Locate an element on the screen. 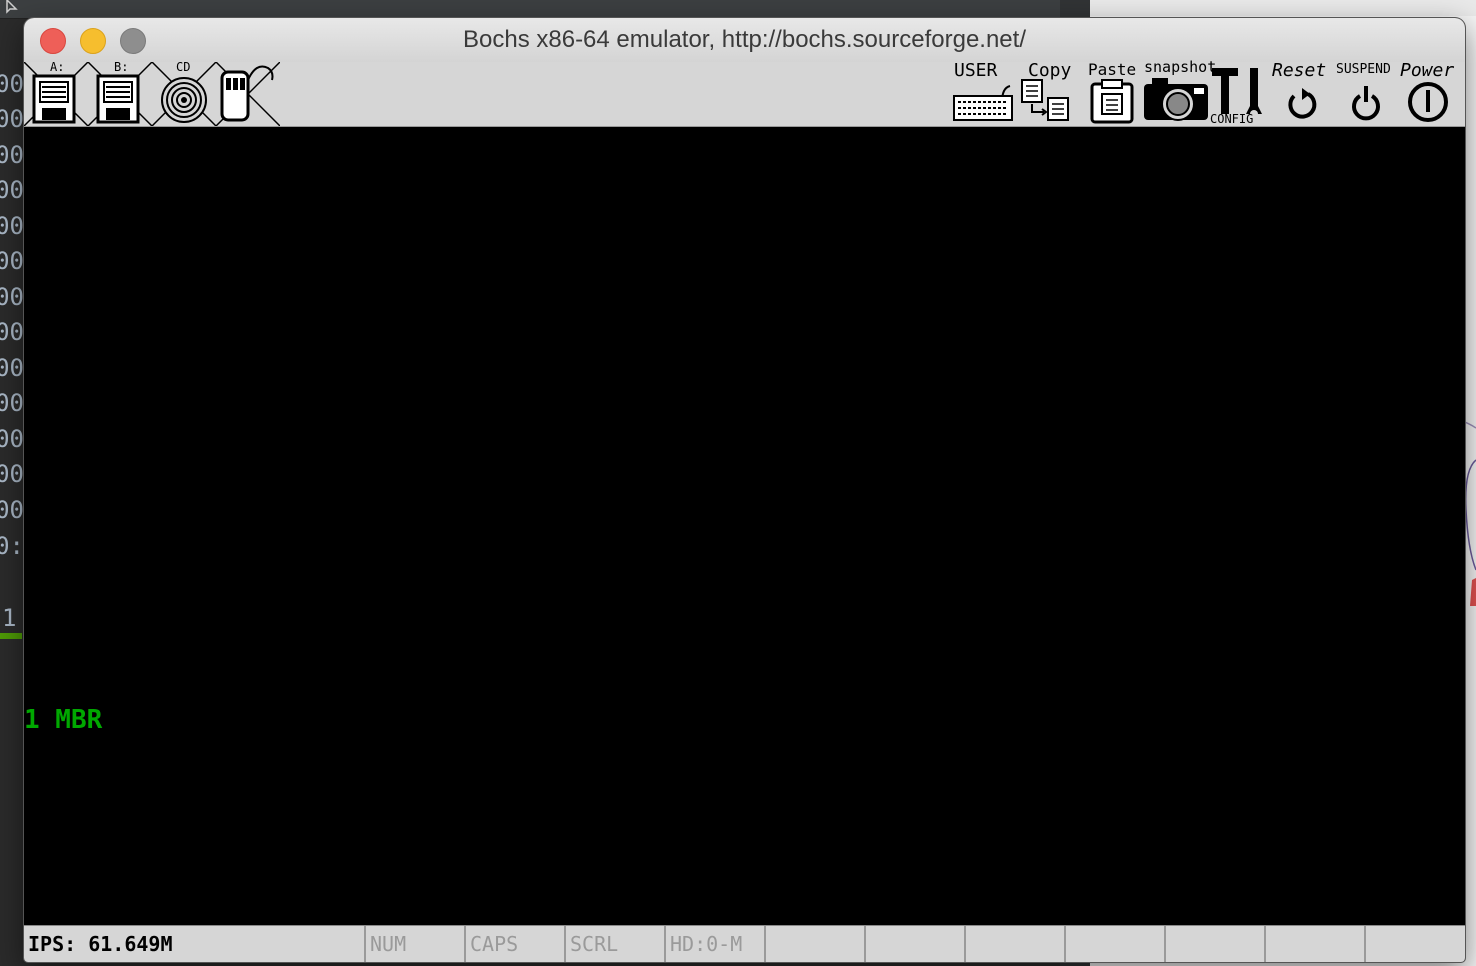 This screenshot has height=966, width=1476. scroll-lock-indicator: SCRL is located at coordinates (616, 944).